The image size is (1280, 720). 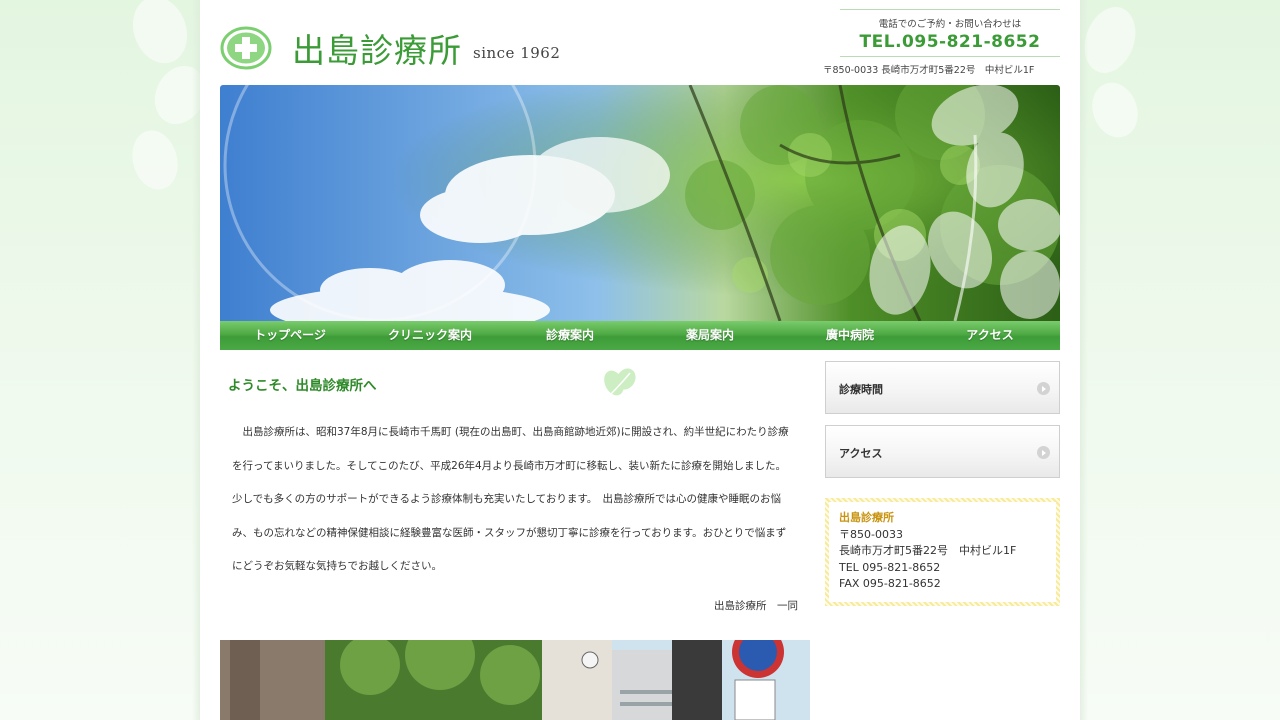 What do you see at coordinates (515, 680) in the screenshot?
I see `clinic-photo` at bounding box center [515, 680].